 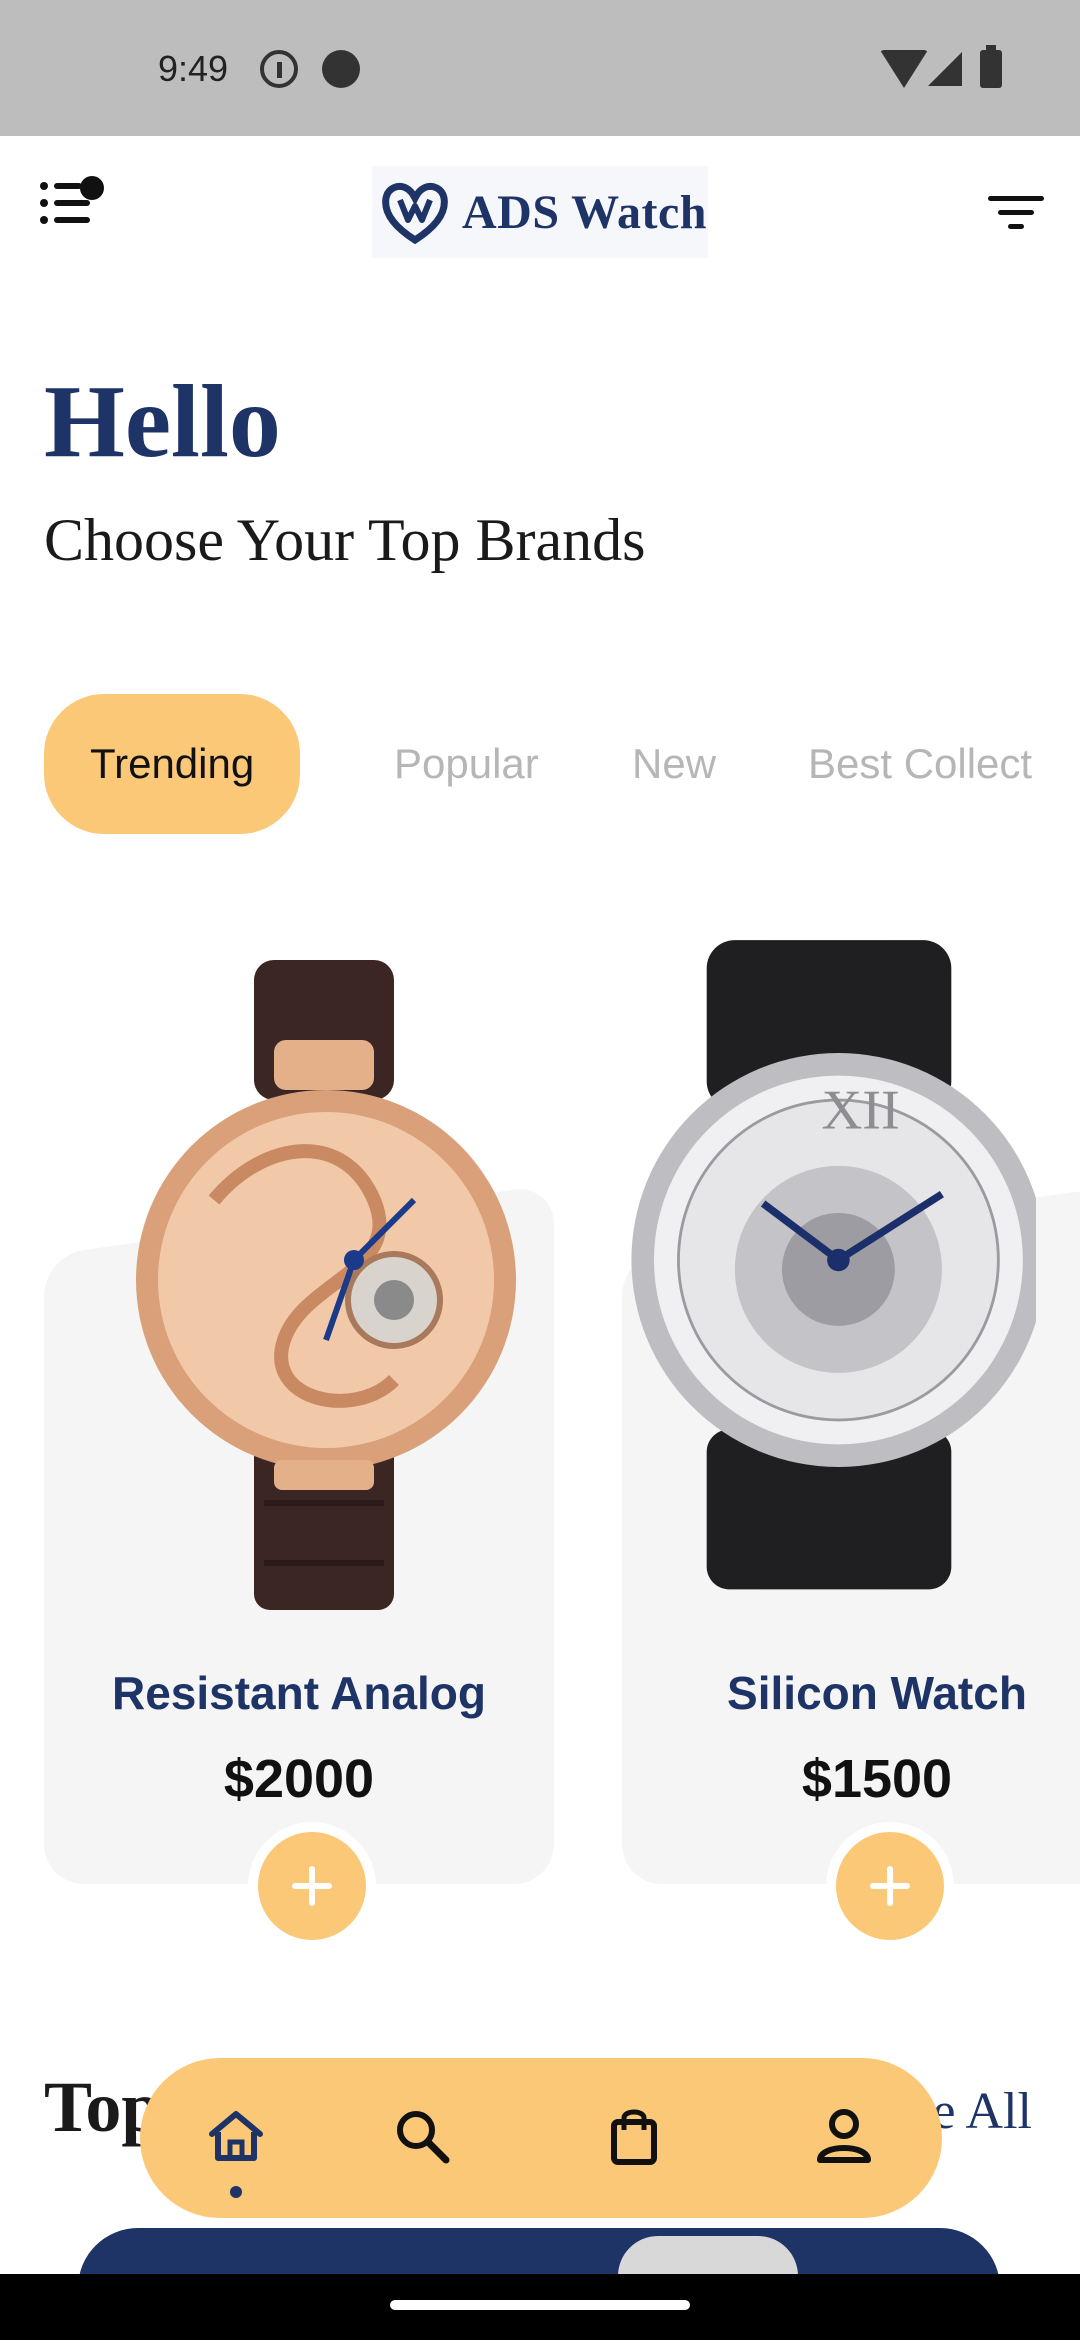 I want to click on tab-new: New, so click(x=674, y=764).